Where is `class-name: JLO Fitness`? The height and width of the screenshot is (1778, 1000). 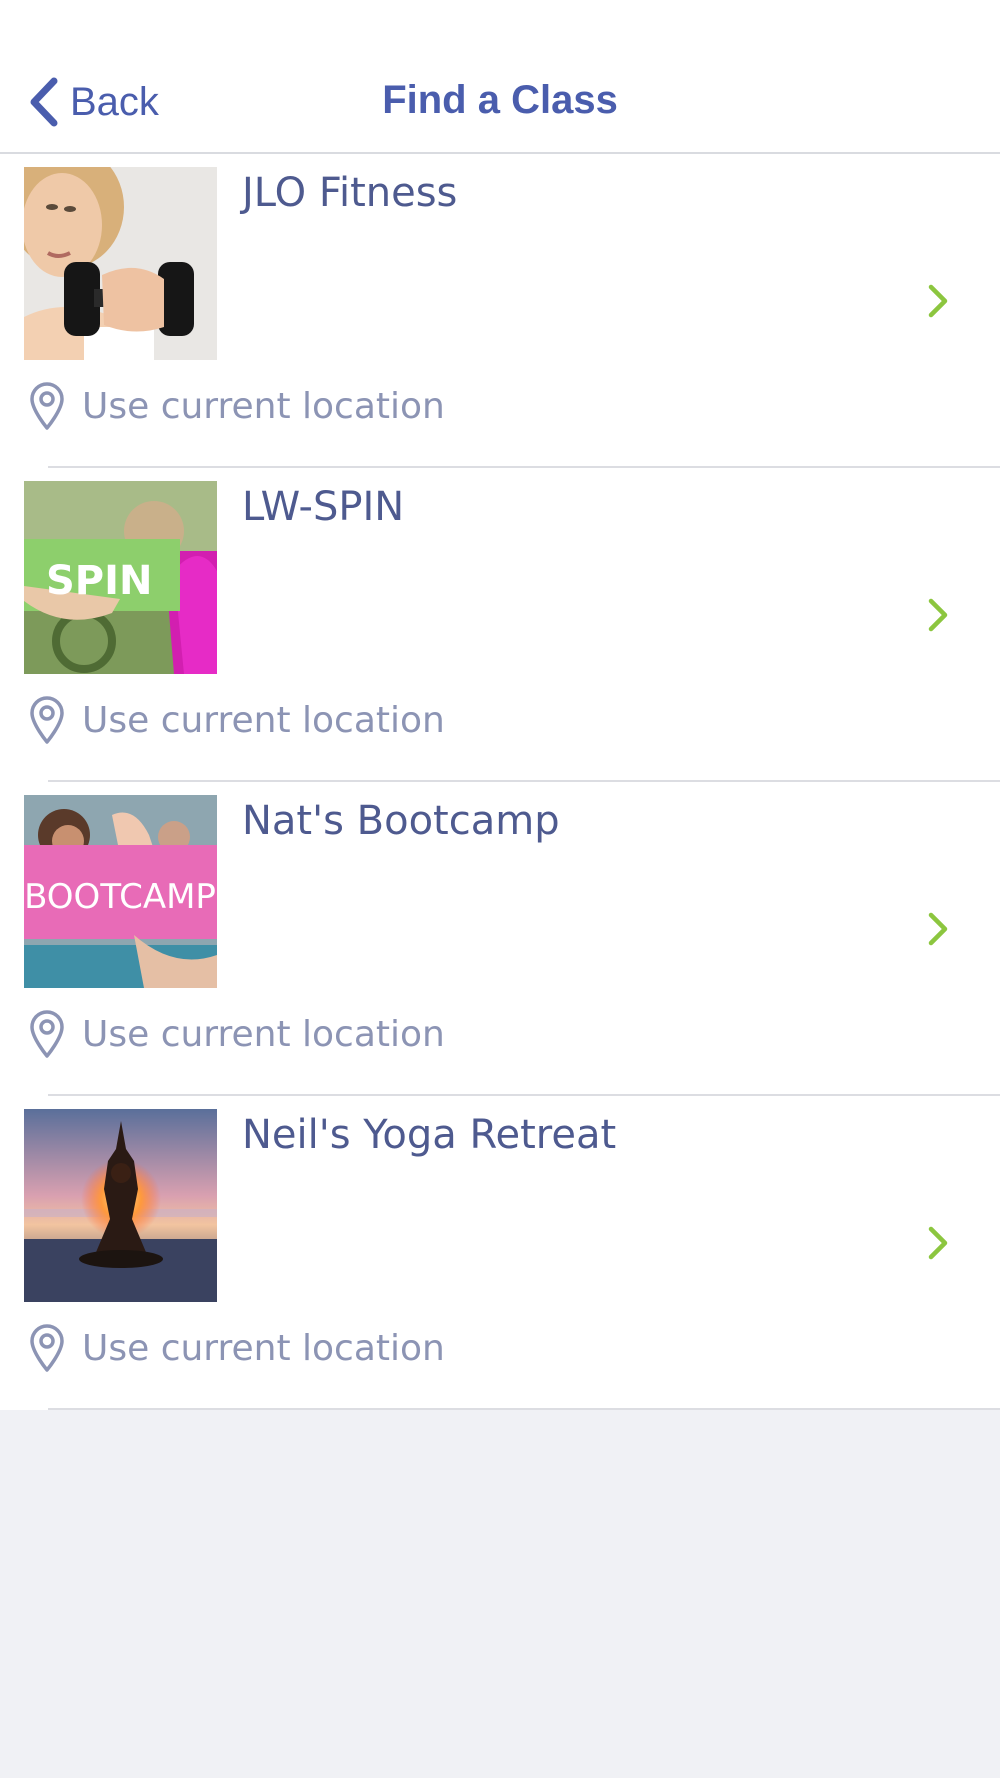 class-name: JLO Fitness is located at coordinates (350, 193).